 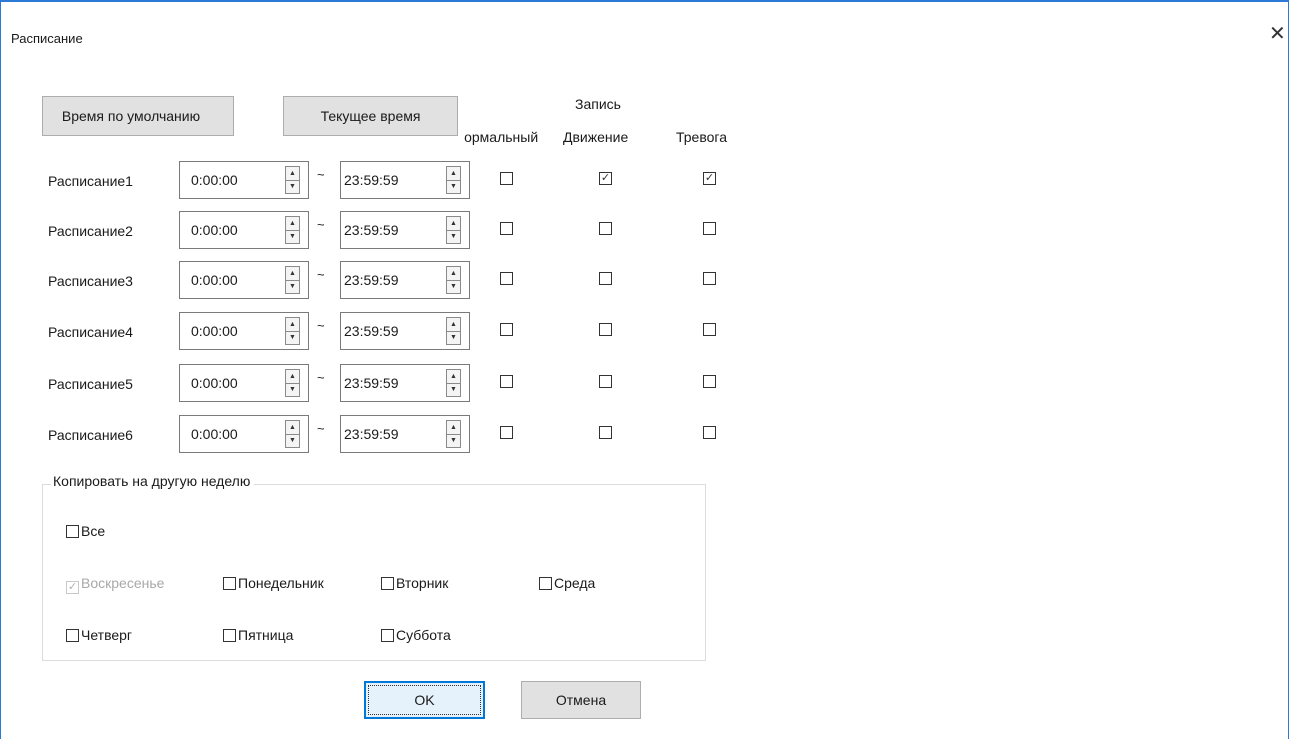 What do you see at coordinates (99, 635) in the screenshot?
I see `weekday-checkbox: Четверг` at bounding box center [99, 635].